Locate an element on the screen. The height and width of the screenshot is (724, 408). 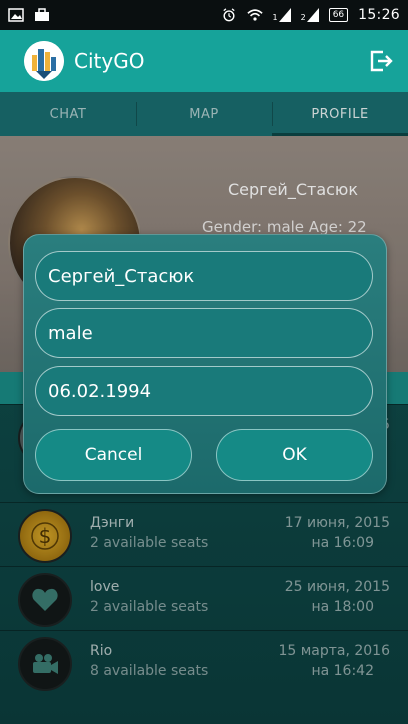
signal-2-label: 2 is located at coordinates (303, 17).